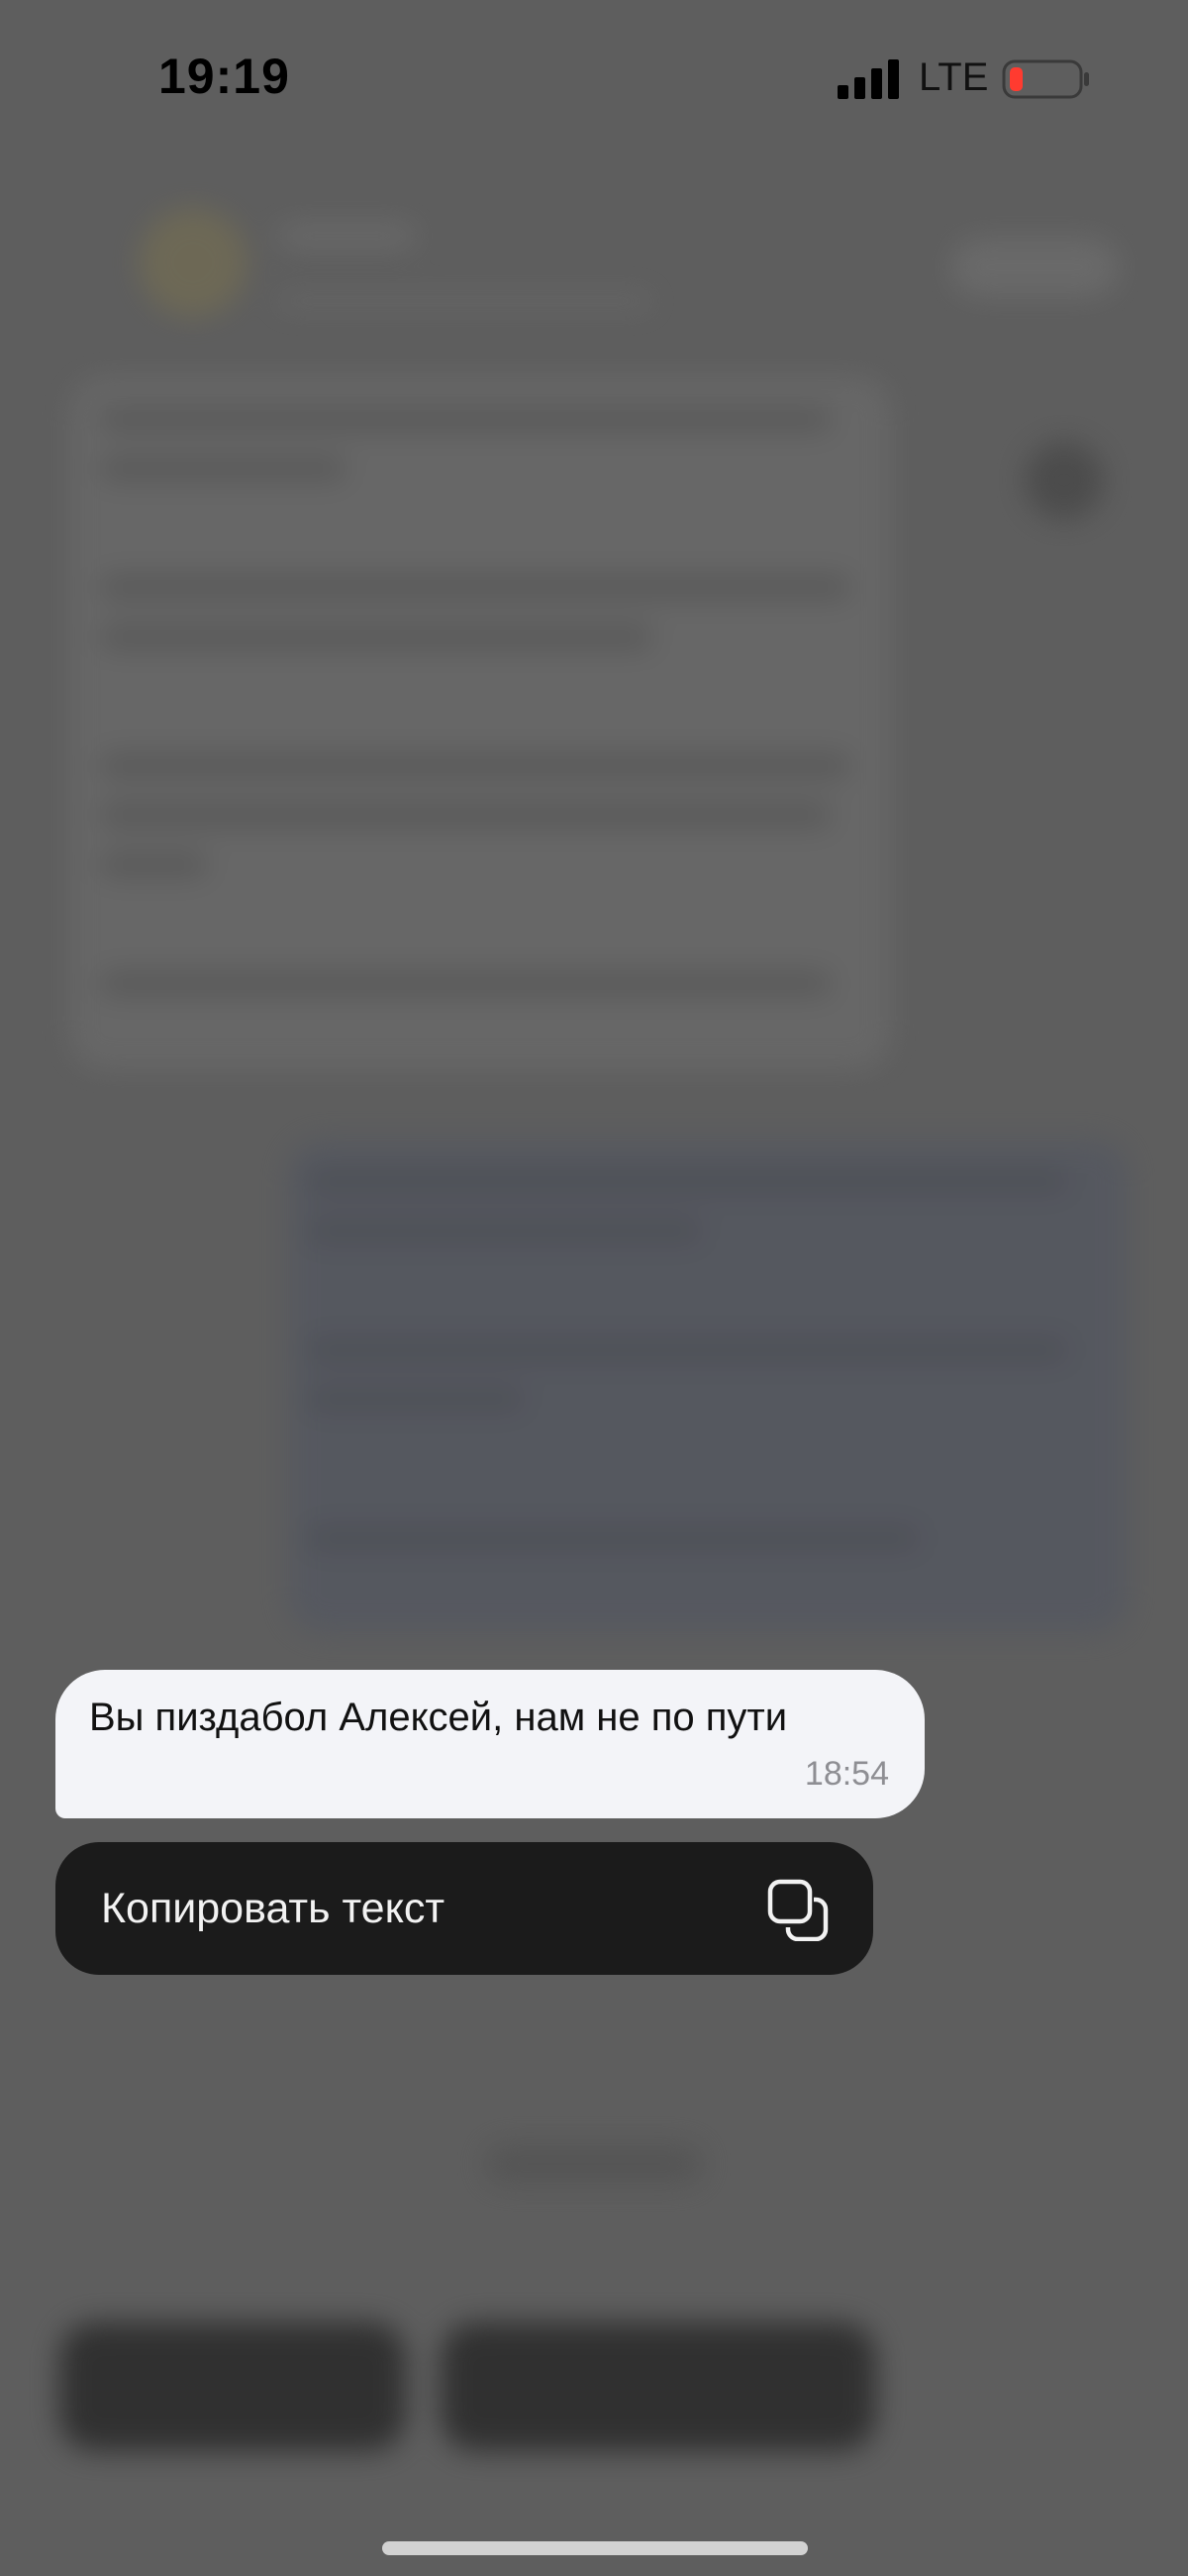 Image resolution: width=1188 pixels, height=2576 pixels. I want to click on status-time: 19:19, so click(224, 76).